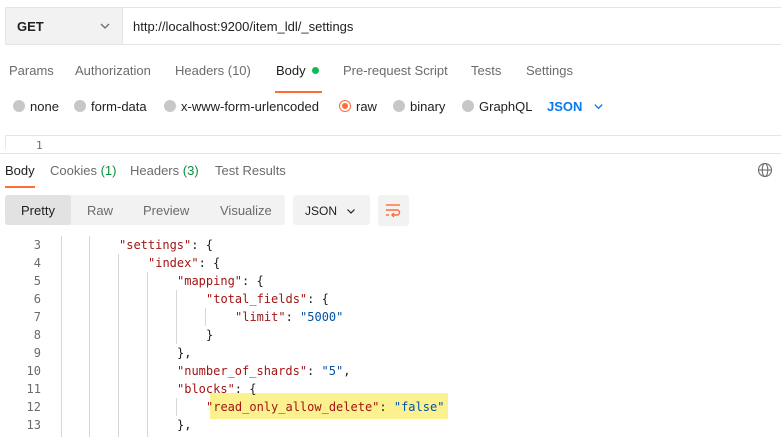  I want to click on radio-none, so click(19, 106).